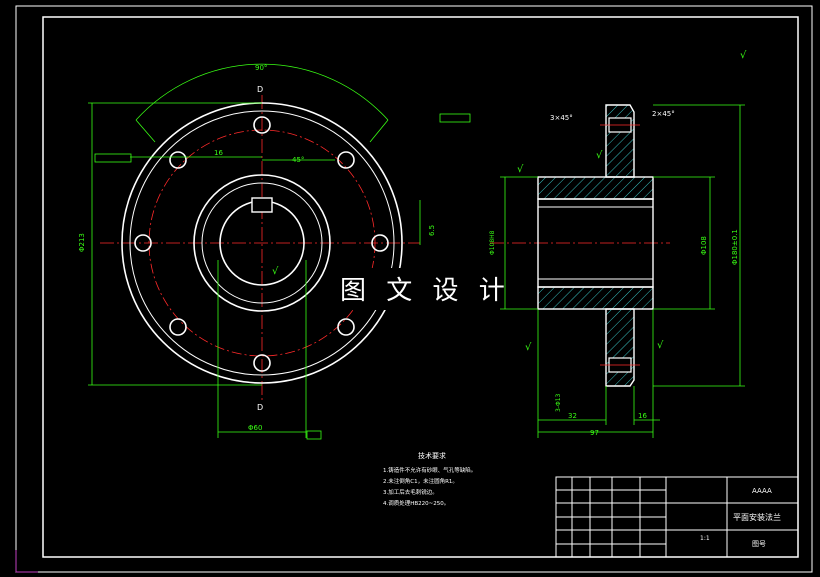  Describe the element at coordinates (558, 402) in the screenshot. I see `hole-label: 3-Φ13` at that location.